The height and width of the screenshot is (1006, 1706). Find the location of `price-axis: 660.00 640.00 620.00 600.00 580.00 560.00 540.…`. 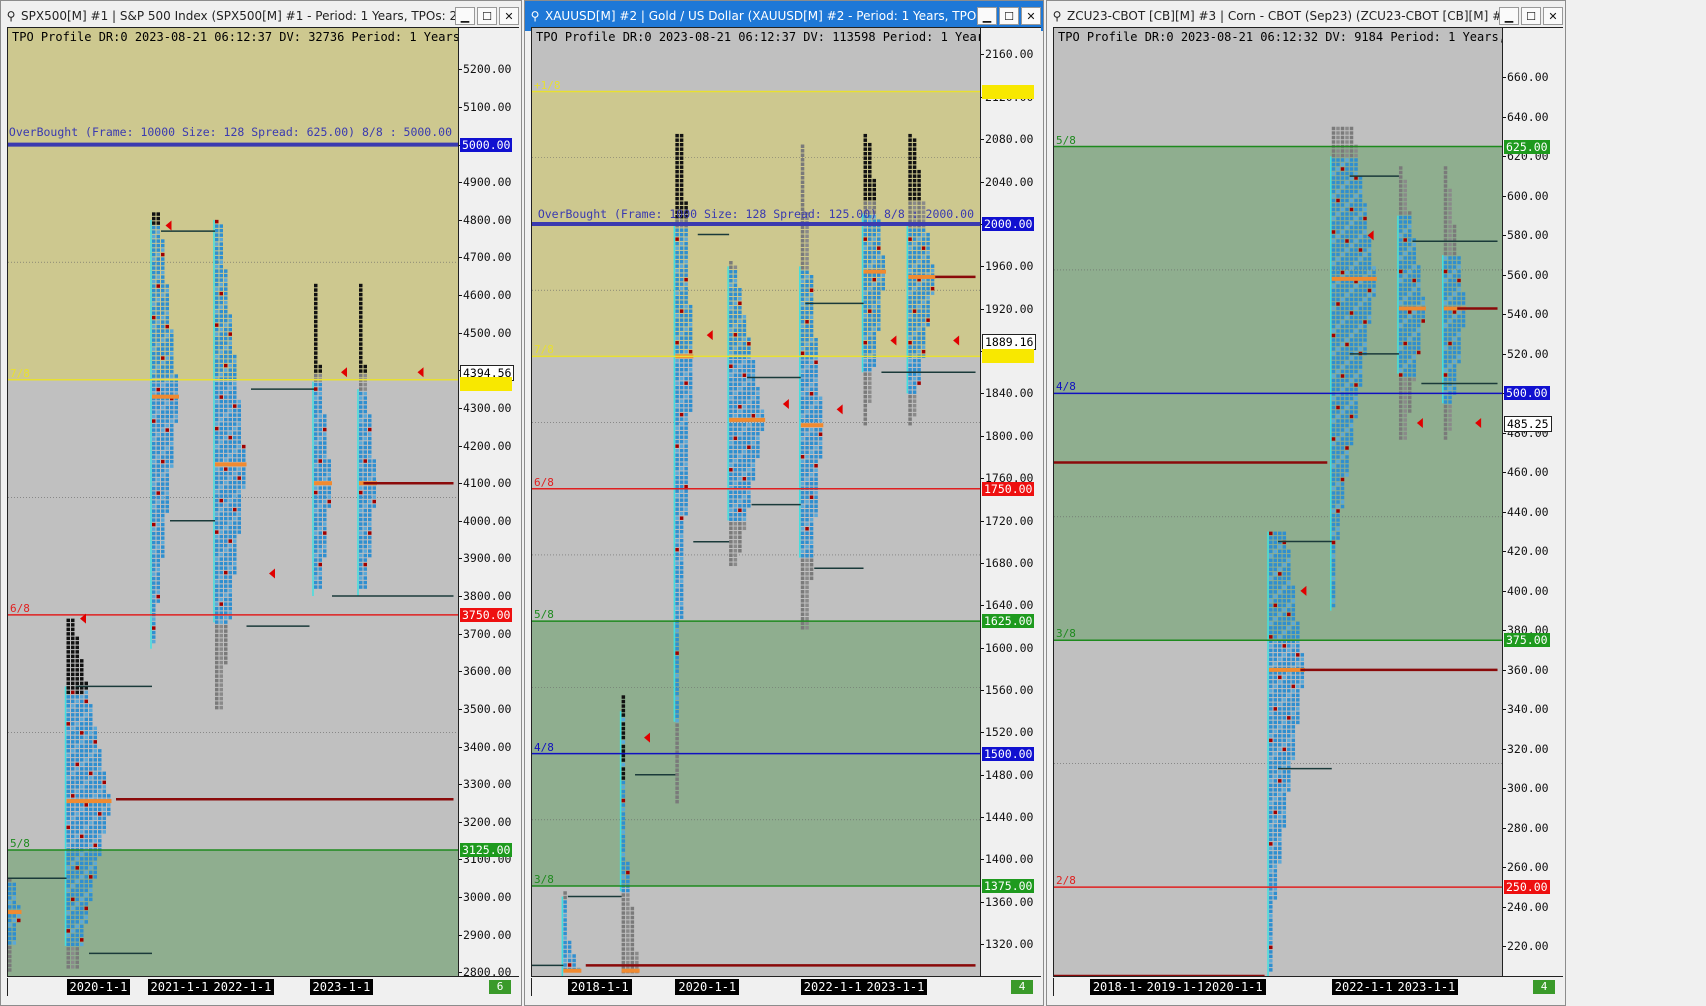

price-axis: 660.00 640.00 620.00 600.00 580.00 560.00 540.… is located at coordinates (1533, 502).